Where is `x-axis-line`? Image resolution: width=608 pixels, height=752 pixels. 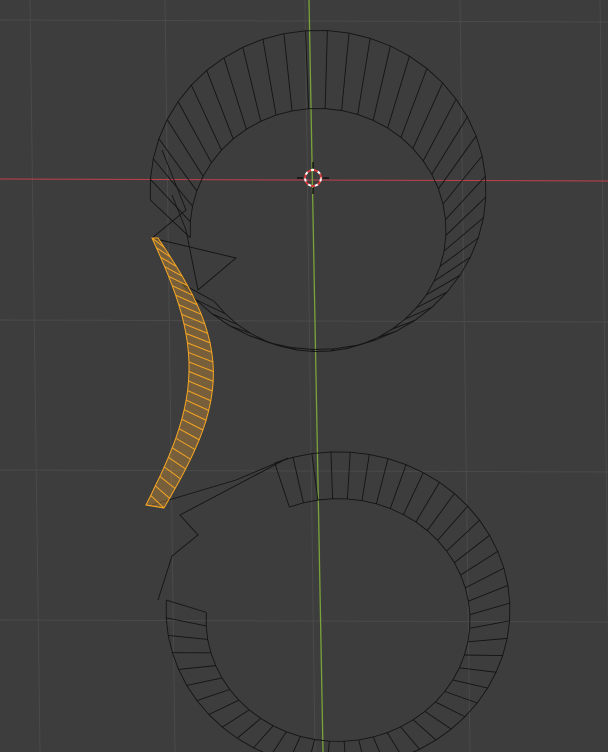 x-axis-line is located at coordinates (304, 180).